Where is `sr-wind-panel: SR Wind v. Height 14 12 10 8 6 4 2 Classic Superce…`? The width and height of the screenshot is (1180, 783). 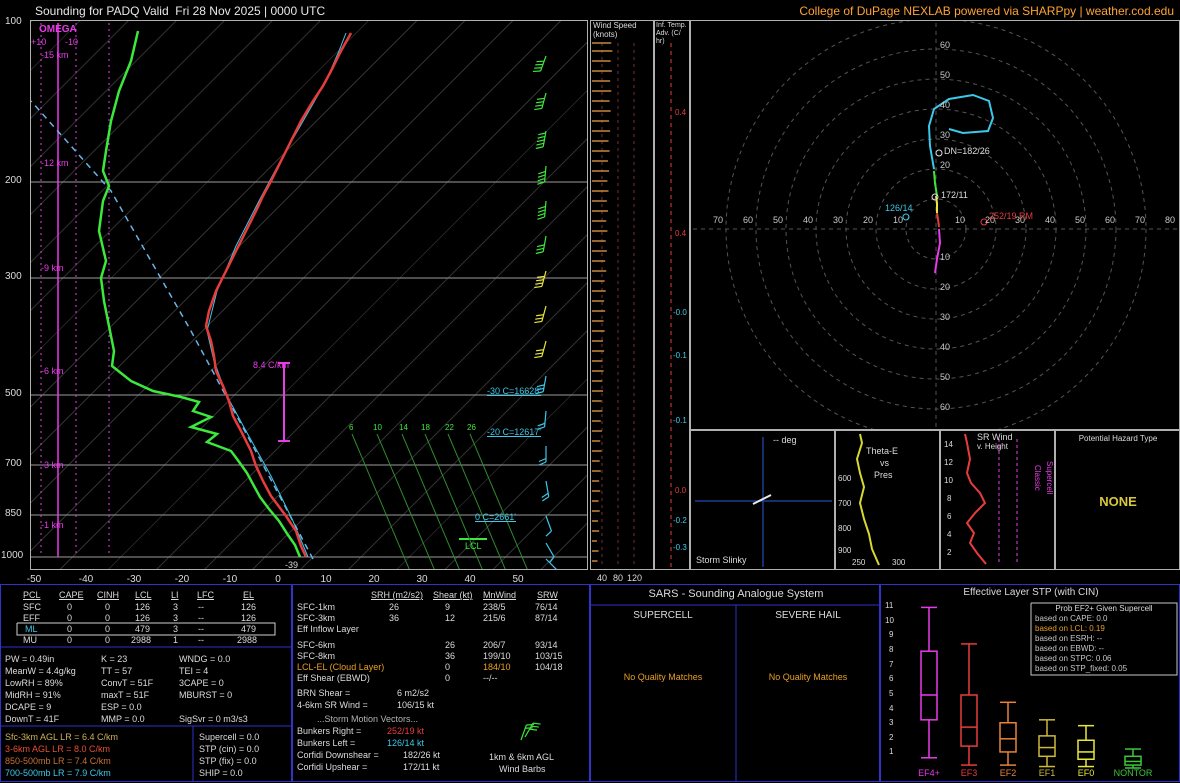
sr-wind-panel: SR Wind v. Height 14 12 10 8 6 4 2 Classic Superce… is located at coordinates (997, 500).